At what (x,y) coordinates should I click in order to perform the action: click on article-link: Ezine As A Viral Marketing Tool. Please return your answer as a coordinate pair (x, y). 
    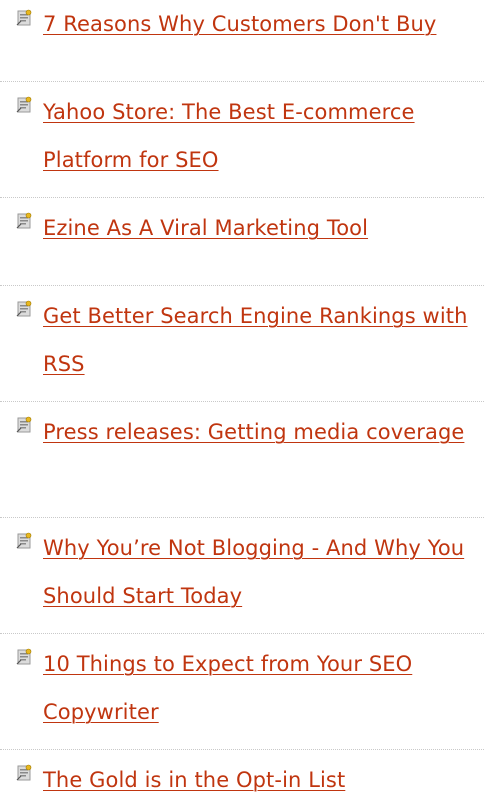
    Looking at the image, I should click on (205, 228).